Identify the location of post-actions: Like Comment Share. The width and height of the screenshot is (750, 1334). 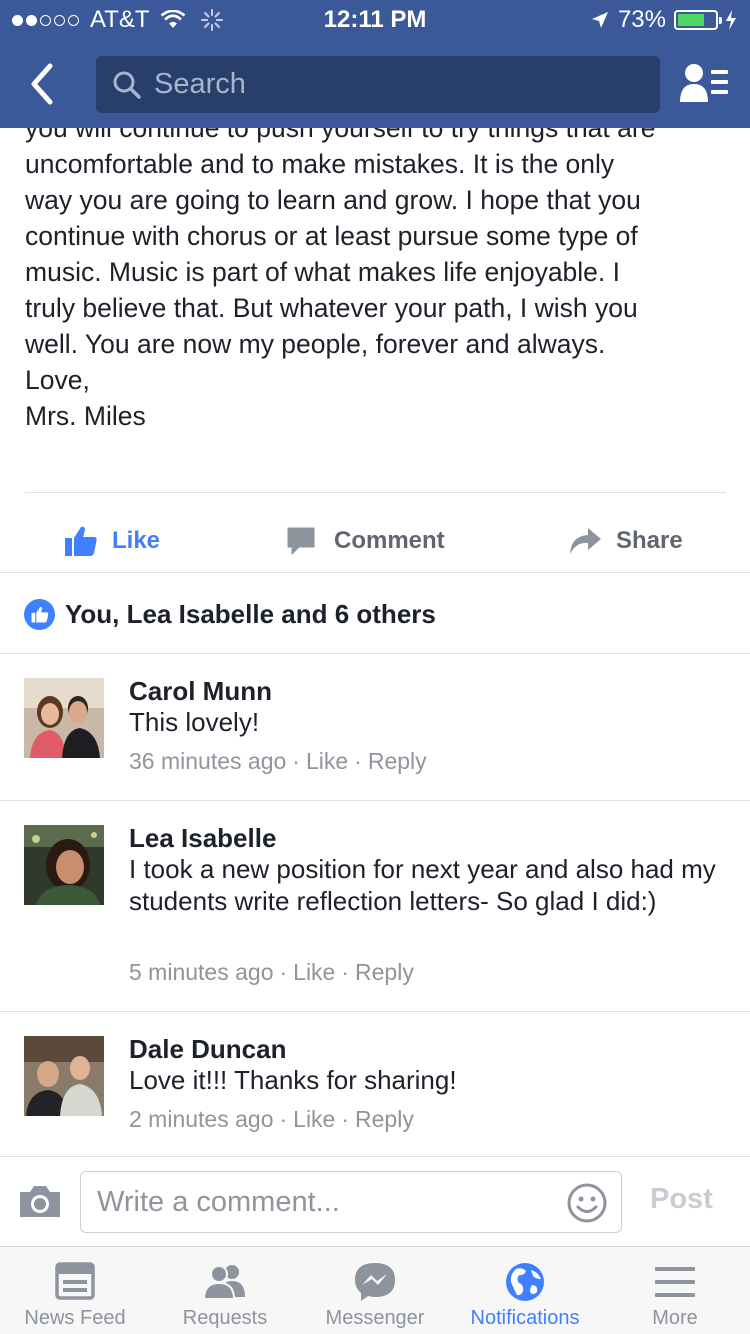
(375, 541).